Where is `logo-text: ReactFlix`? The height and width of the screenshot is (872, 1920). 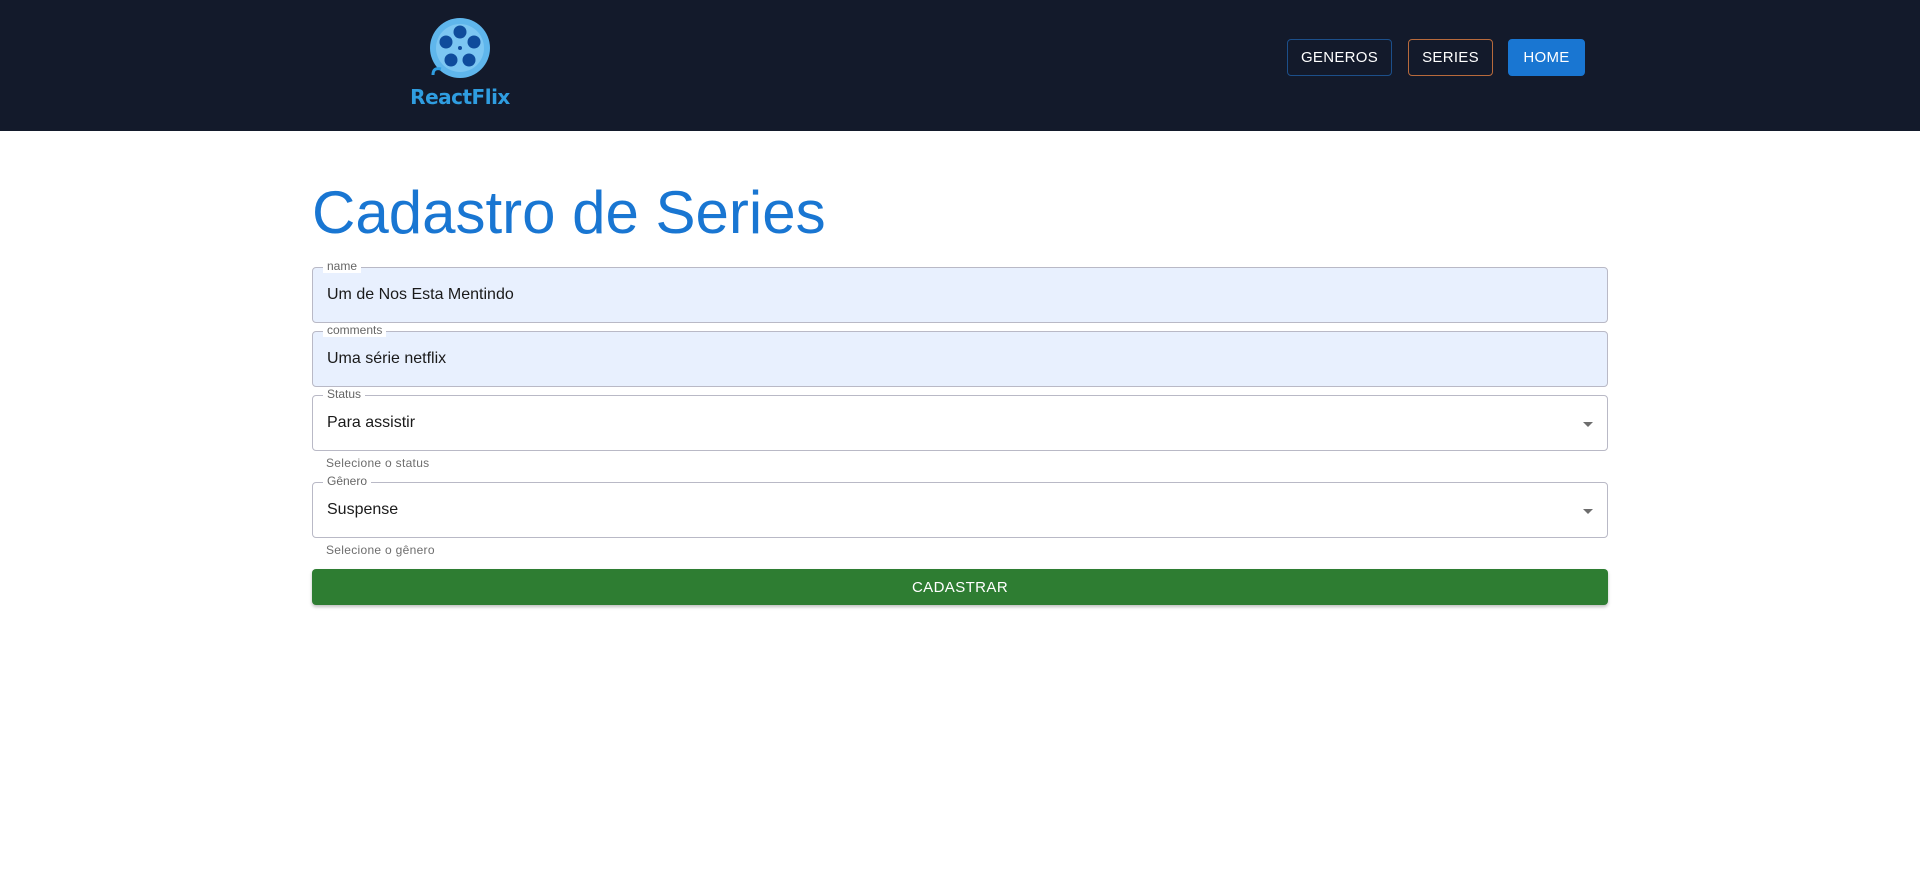
logo-text: ReactFlix is located at coordinates (460, 97).